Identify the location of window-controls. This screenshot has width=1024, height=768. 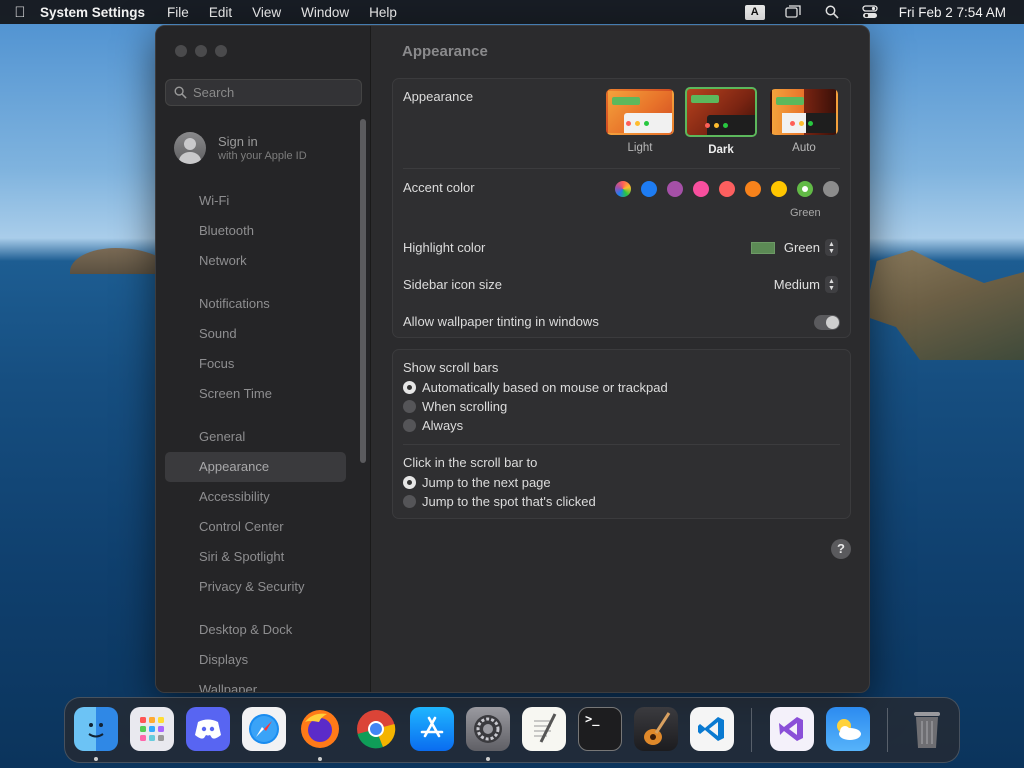
(201, 51).